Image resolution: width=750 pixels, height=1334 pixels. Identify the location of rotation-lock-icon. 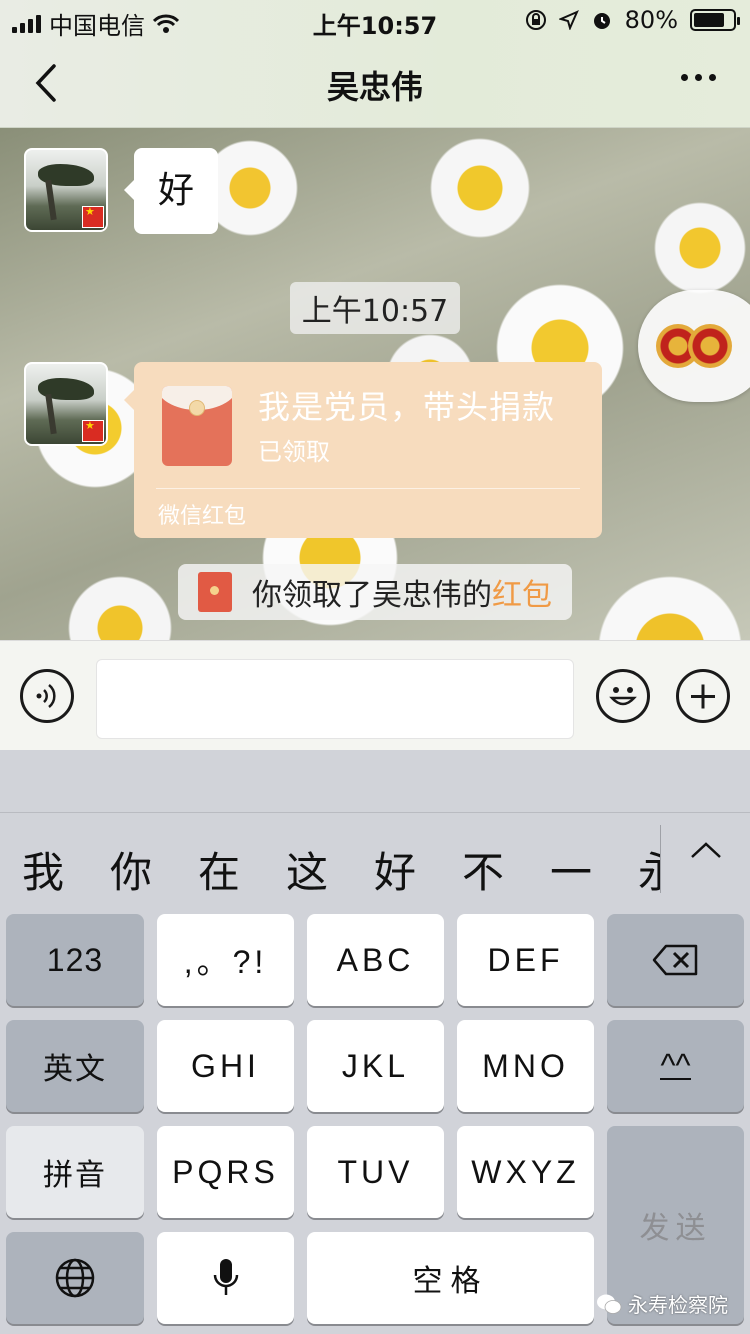
(535, 20).